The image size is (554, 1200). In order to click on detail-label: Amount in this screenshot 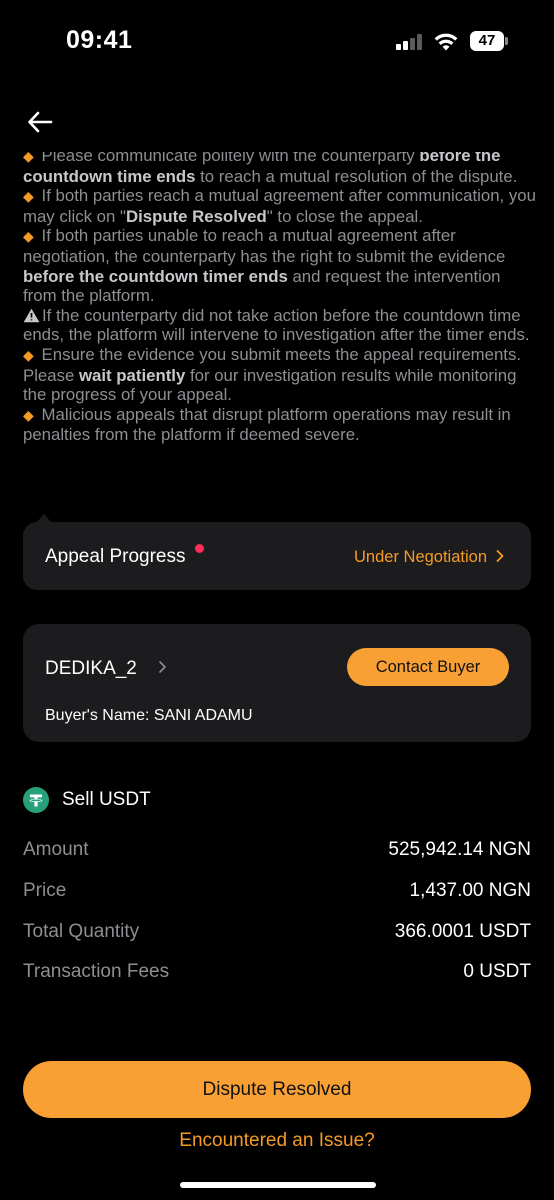, I will do `click(56, 849)`.